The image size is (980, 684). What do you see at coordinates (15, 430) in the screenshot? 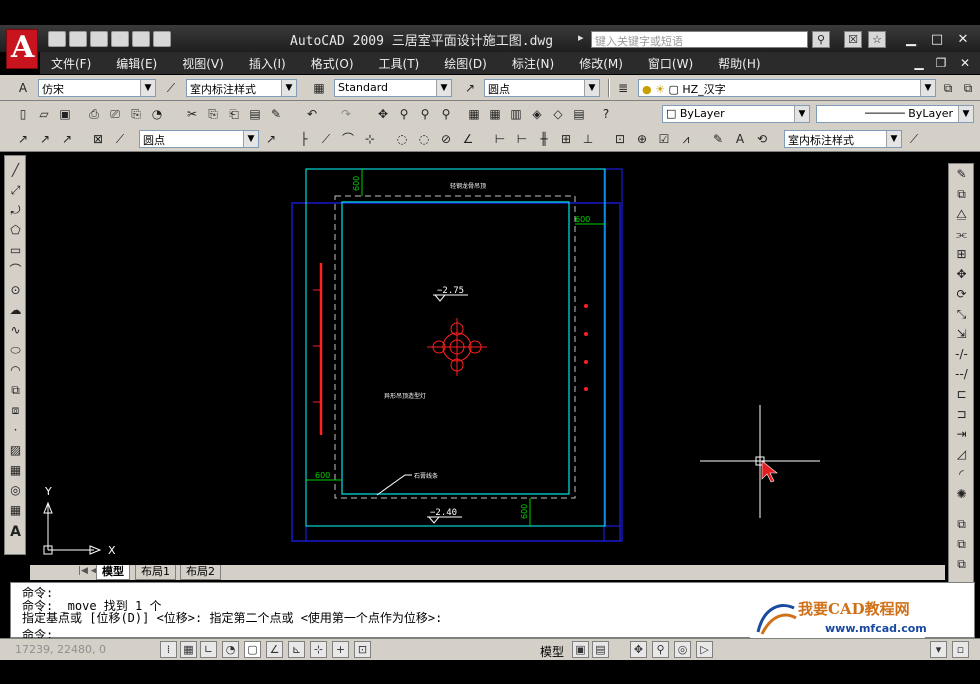
I see `point-icon: ·` at bounding box center [15, 430].